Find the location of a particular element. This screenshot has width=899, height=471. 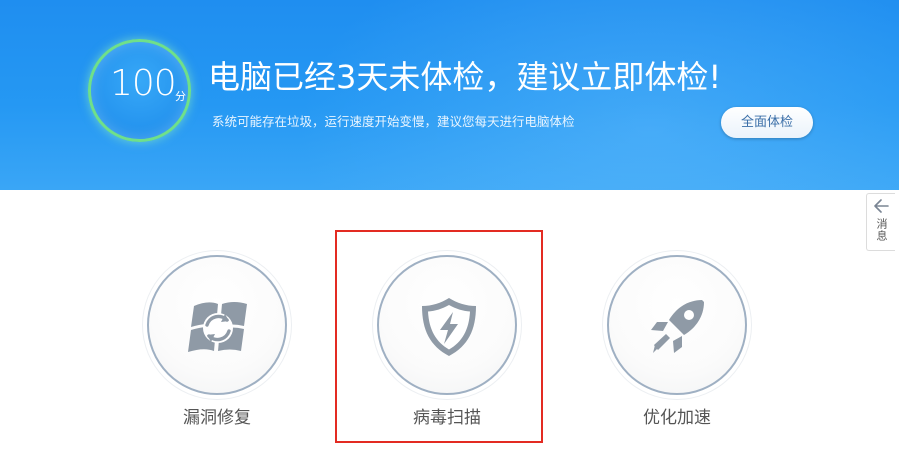

checkup-subline: 系统可能存在垃圾，运行速度开始变慢，建议您每天进行电脑体检 is located at coordinates (393, 121).